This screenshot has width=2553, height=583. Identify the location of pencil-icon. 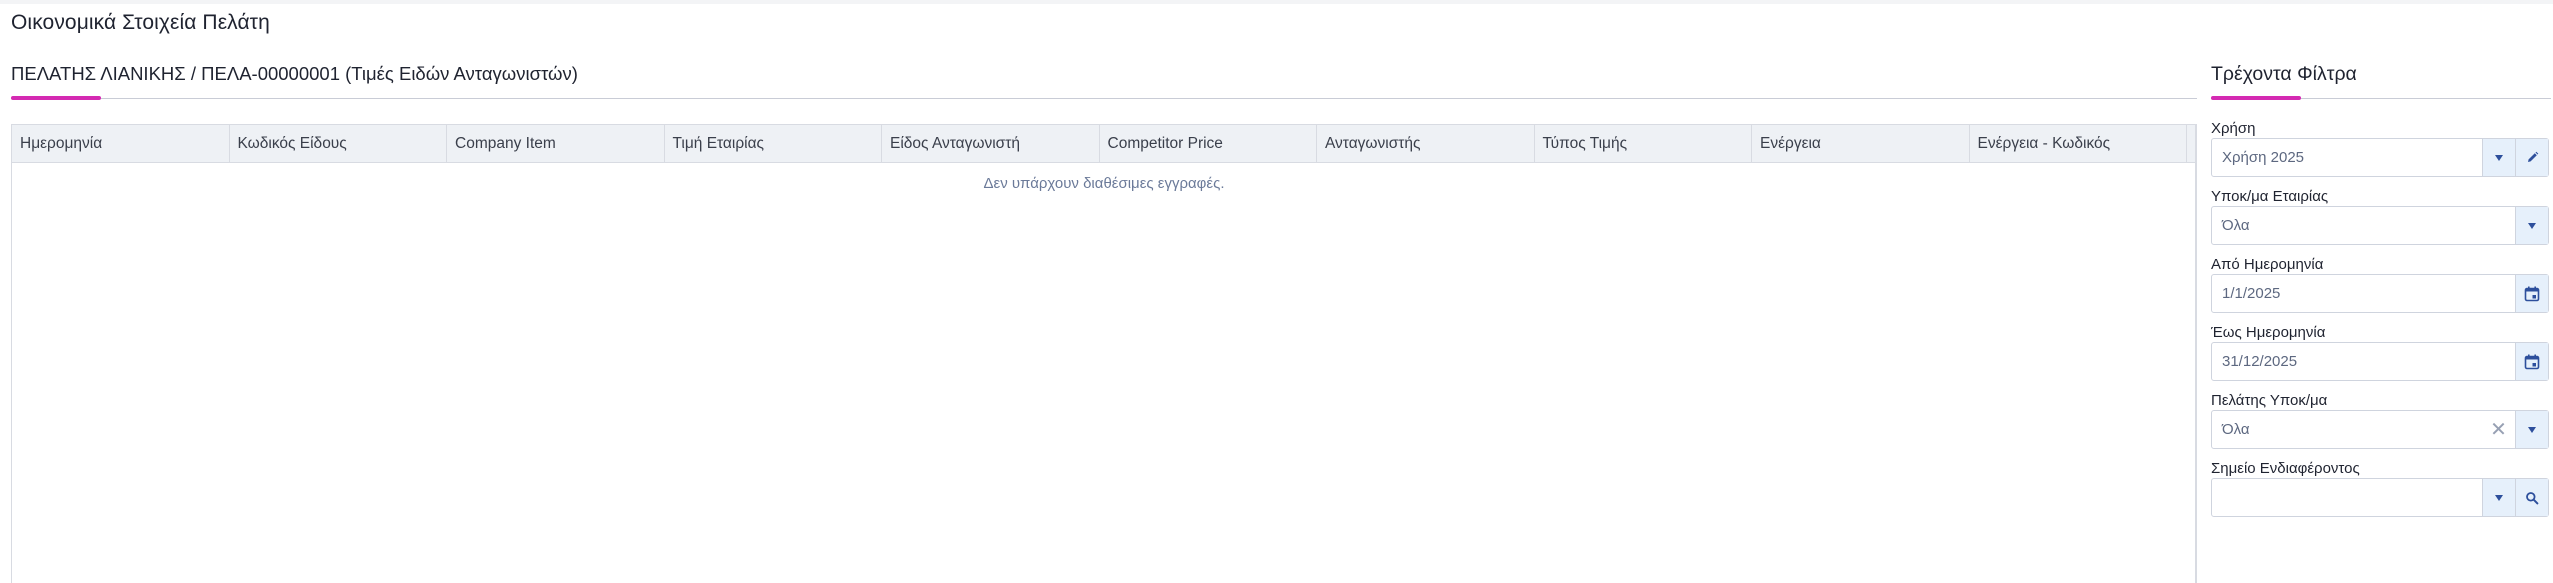
(2532, 156).